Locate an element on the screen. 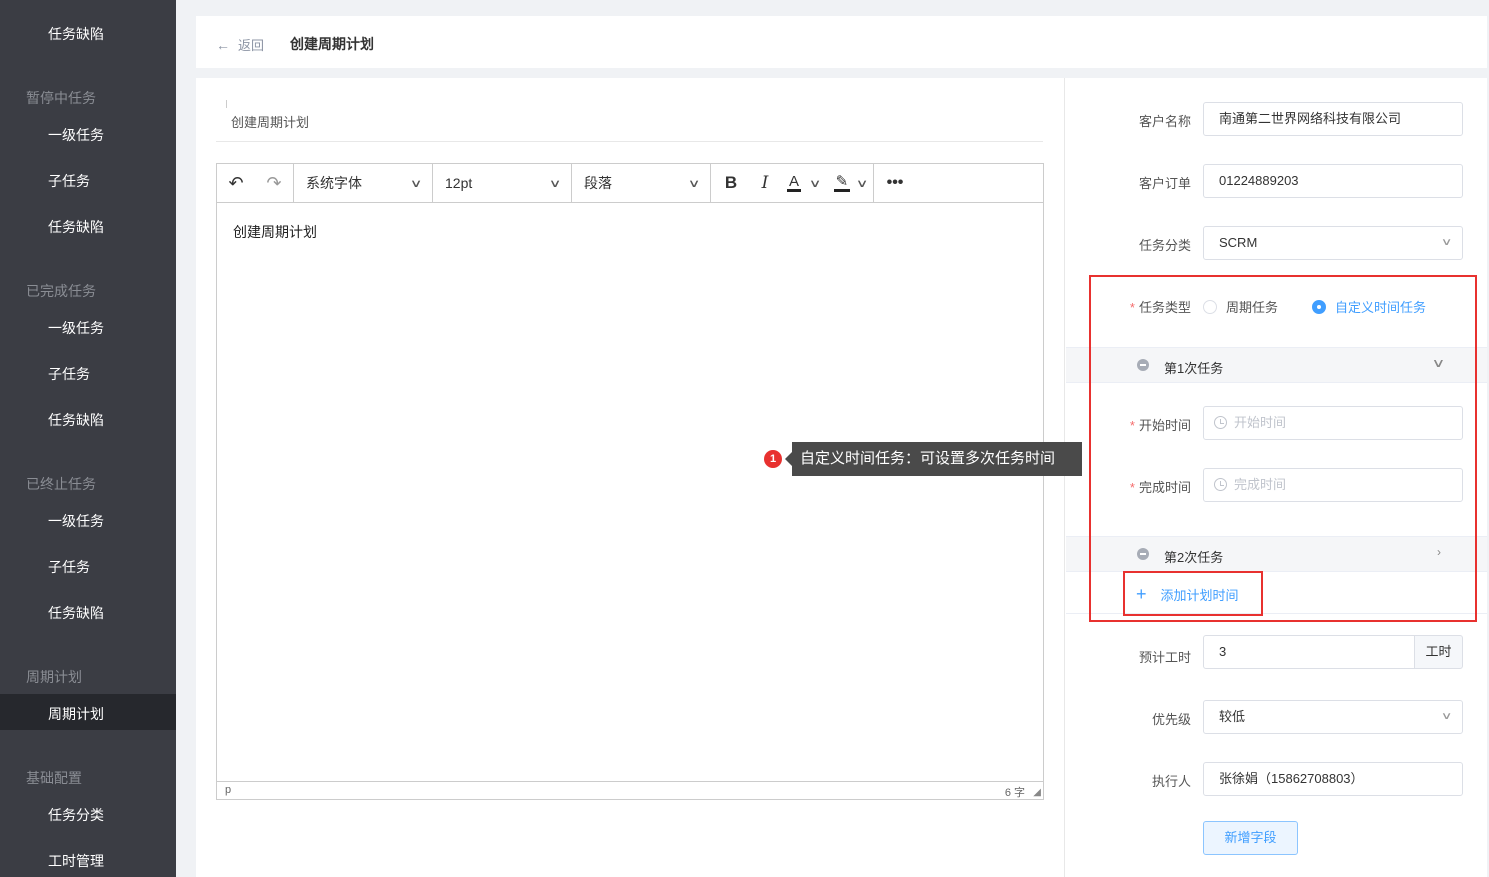 The width and height of the screenshot is (1489, 877). customer-name-field: 南通第二世界网络科技有限公司 is located at coordinates (1333, 119).